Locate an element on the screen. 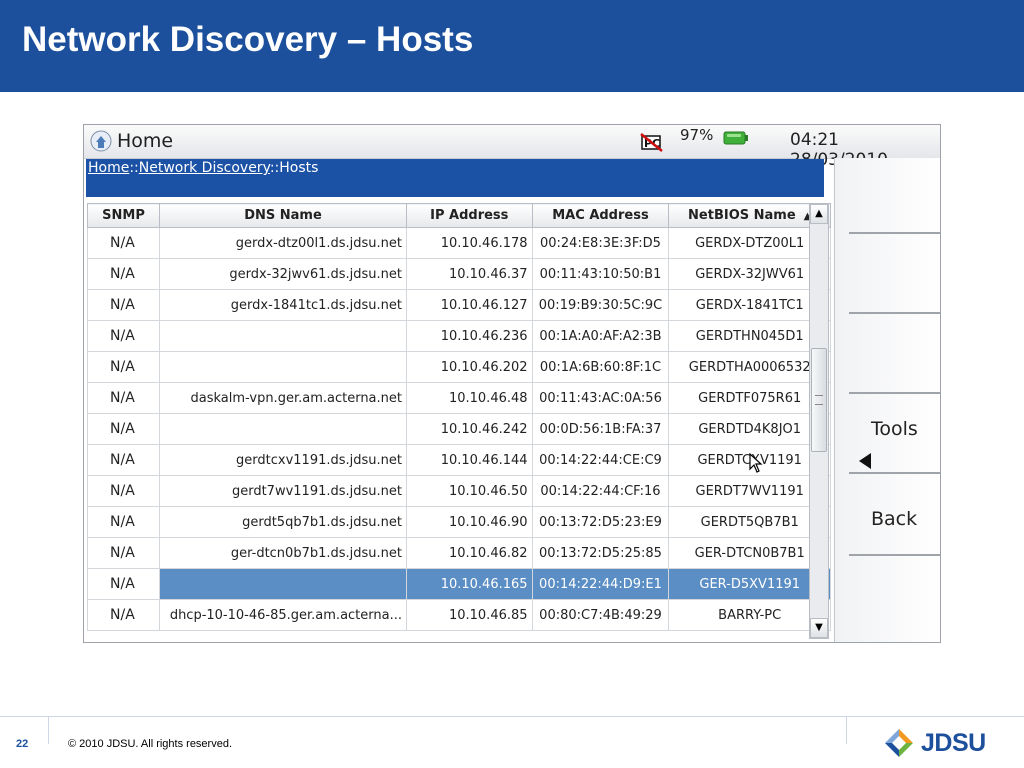 The width and height of the screenshot is (1024, 768). breadcrumb: Home::Network Discovery::Hosts is located at coordinates (455, 178).